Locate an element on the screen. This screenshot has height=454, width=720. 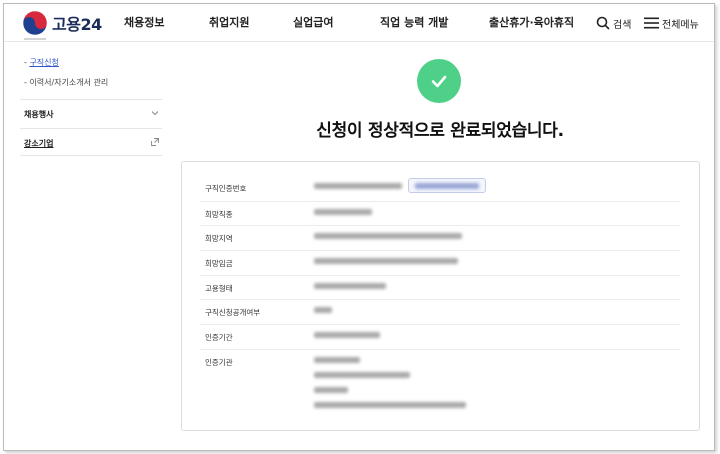
check-icon is located at coordinates (439, 81).